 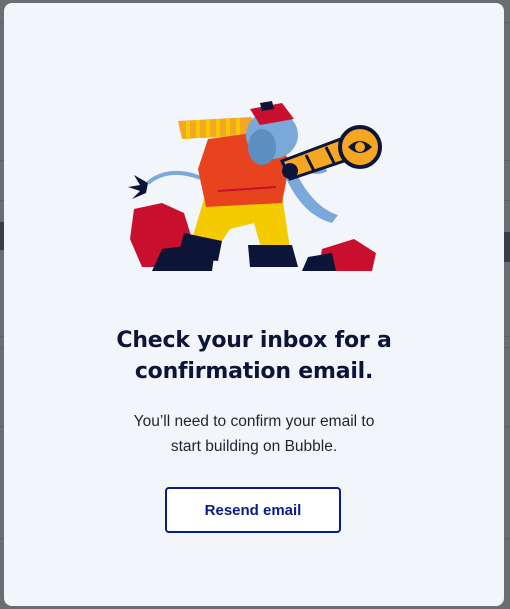 I want to click on background-text-fragment, so click(x=507, y=247).